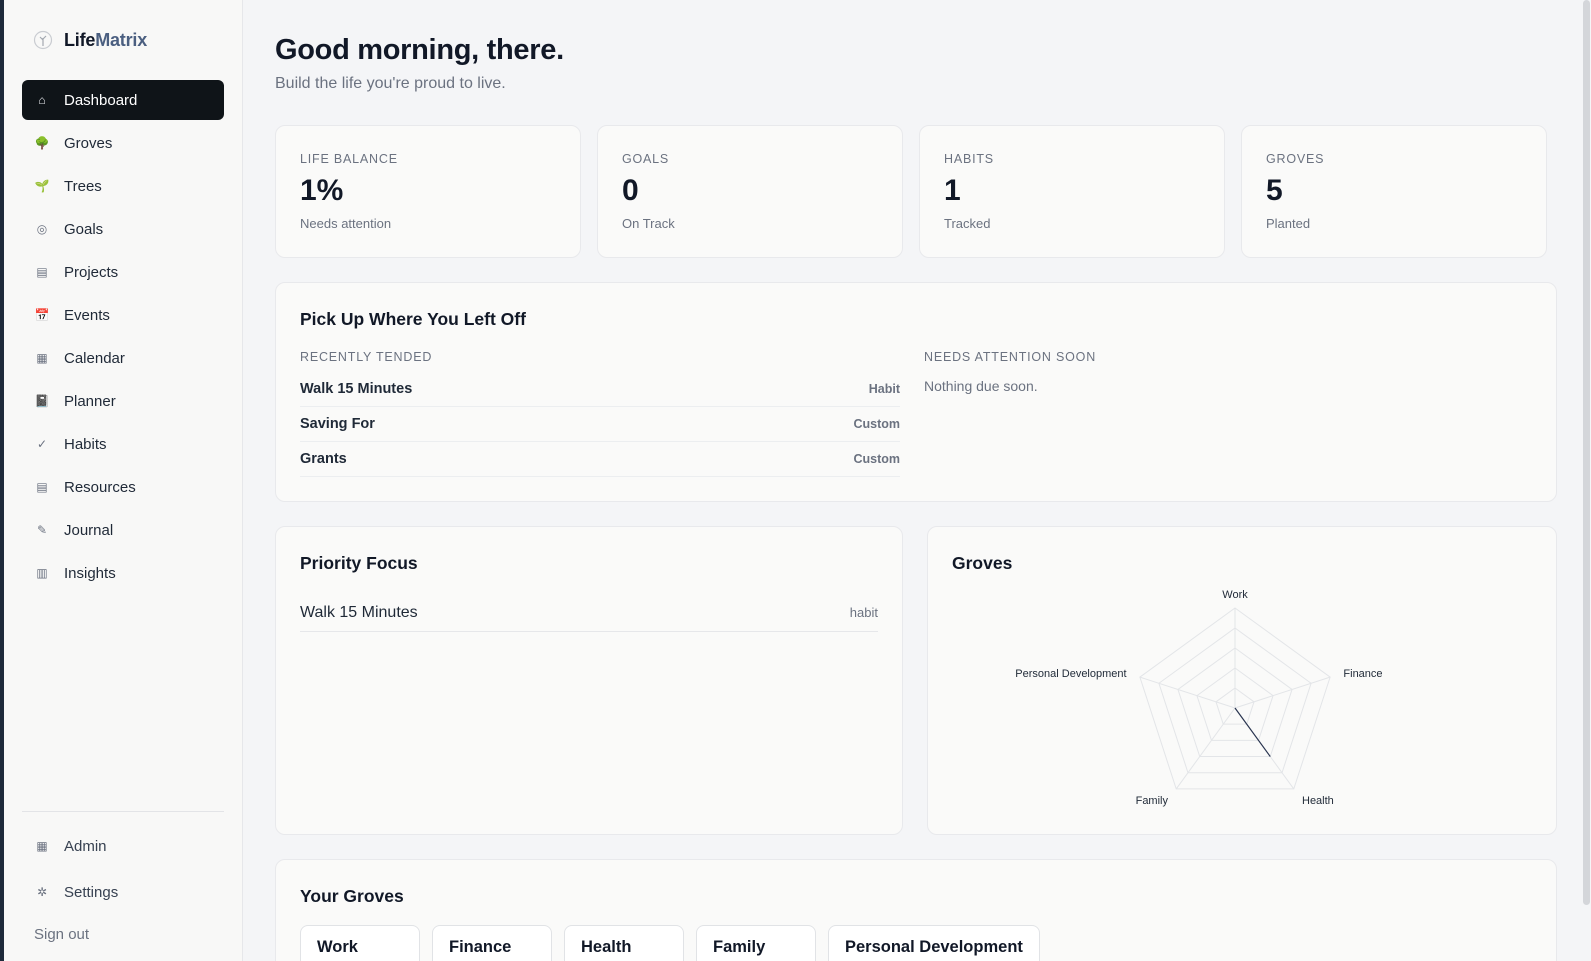  What do you see at coordinates (42, 401) in the screenshot?
I see `notebook-icon: 📓` at bounding box center [42, 401].